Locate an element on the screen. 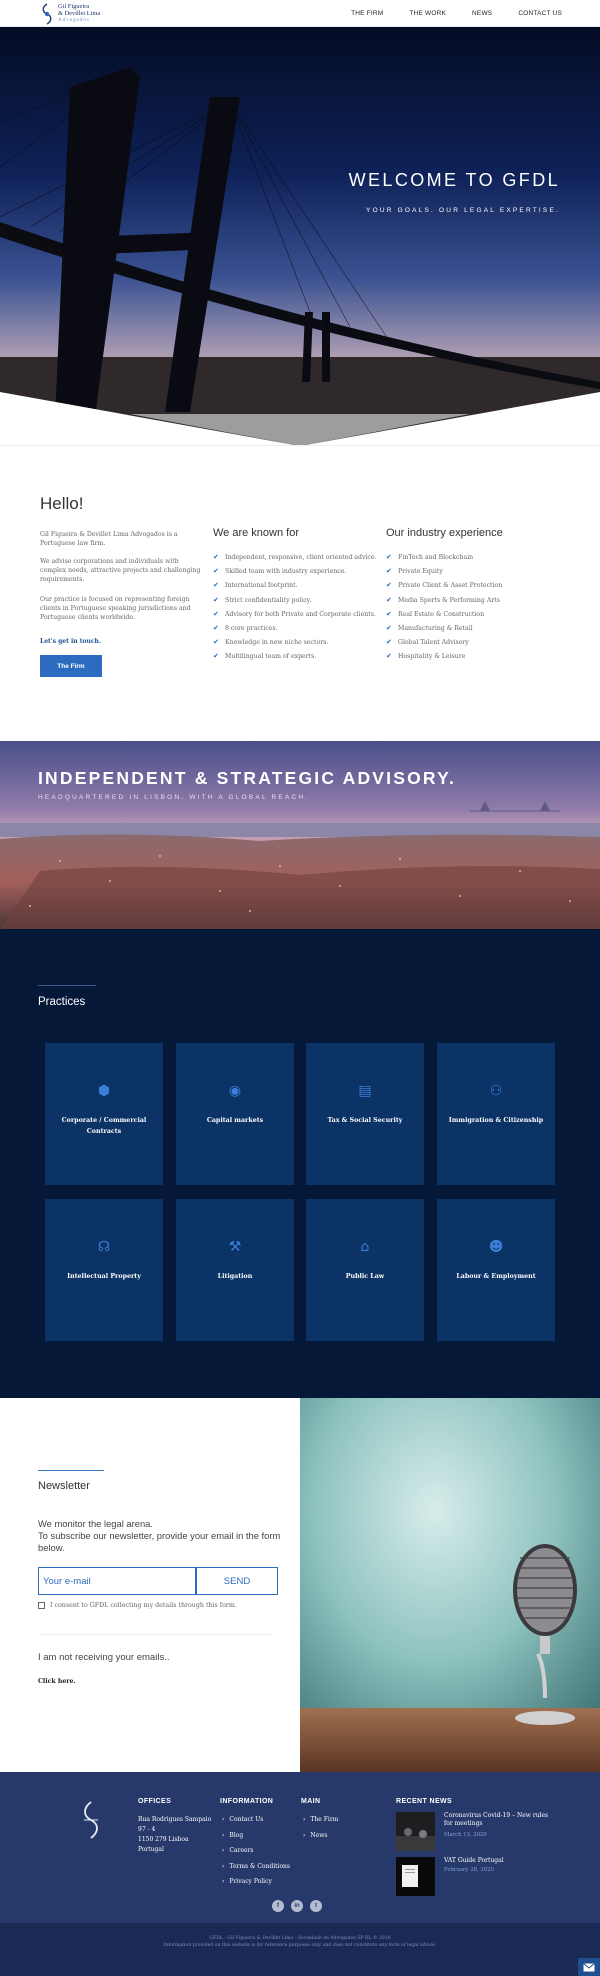  practice-label: Tax & Social Security is located at coordinates (365, 1120).